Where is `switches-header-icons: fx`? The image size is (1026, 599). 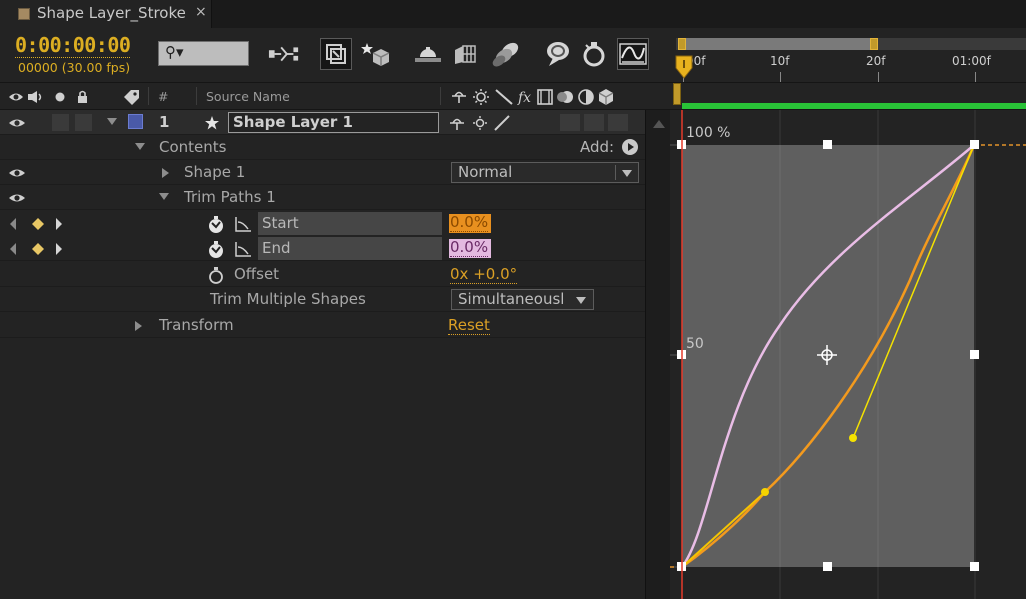
switches-header-icons: fx is located at coordinates (533, 97).